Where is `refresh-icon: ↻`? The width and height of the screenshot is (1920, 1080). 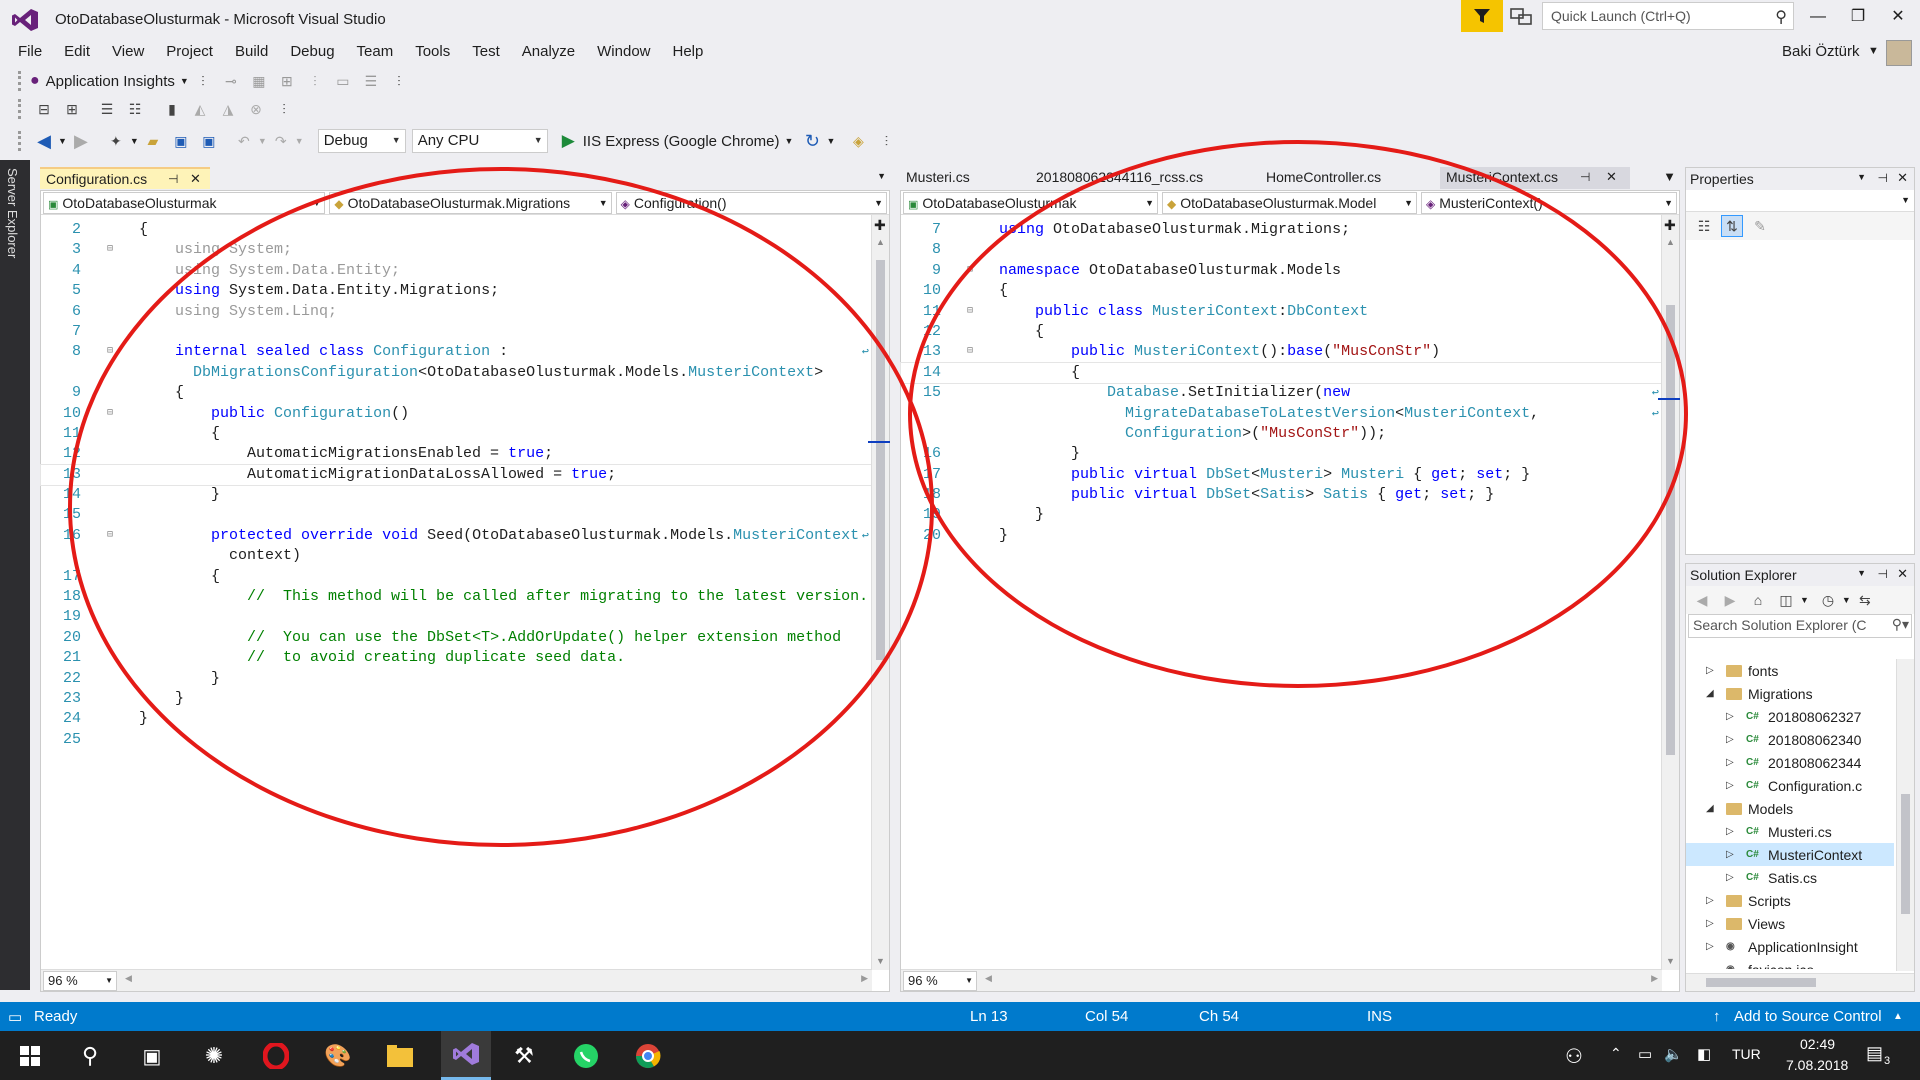 refresh-icon: ↻ is located at coordinates (812, 141).